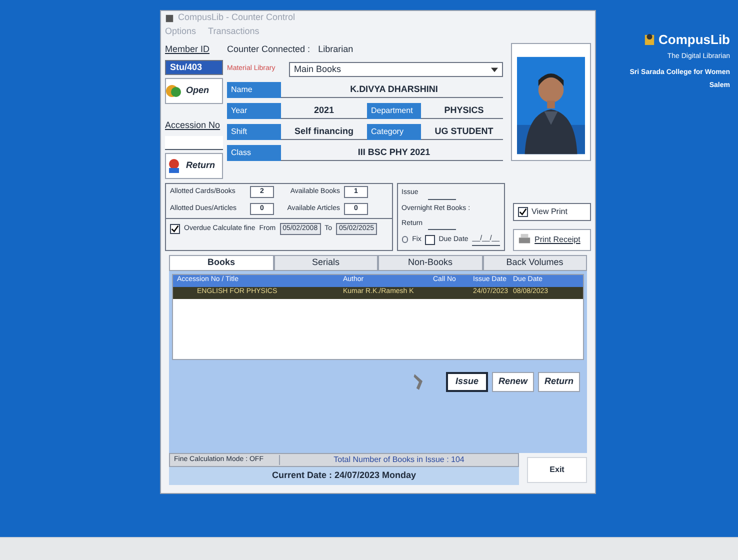 This screenshot has height=560, width=738. I want to click on field-label: Name, so click(254, 90).